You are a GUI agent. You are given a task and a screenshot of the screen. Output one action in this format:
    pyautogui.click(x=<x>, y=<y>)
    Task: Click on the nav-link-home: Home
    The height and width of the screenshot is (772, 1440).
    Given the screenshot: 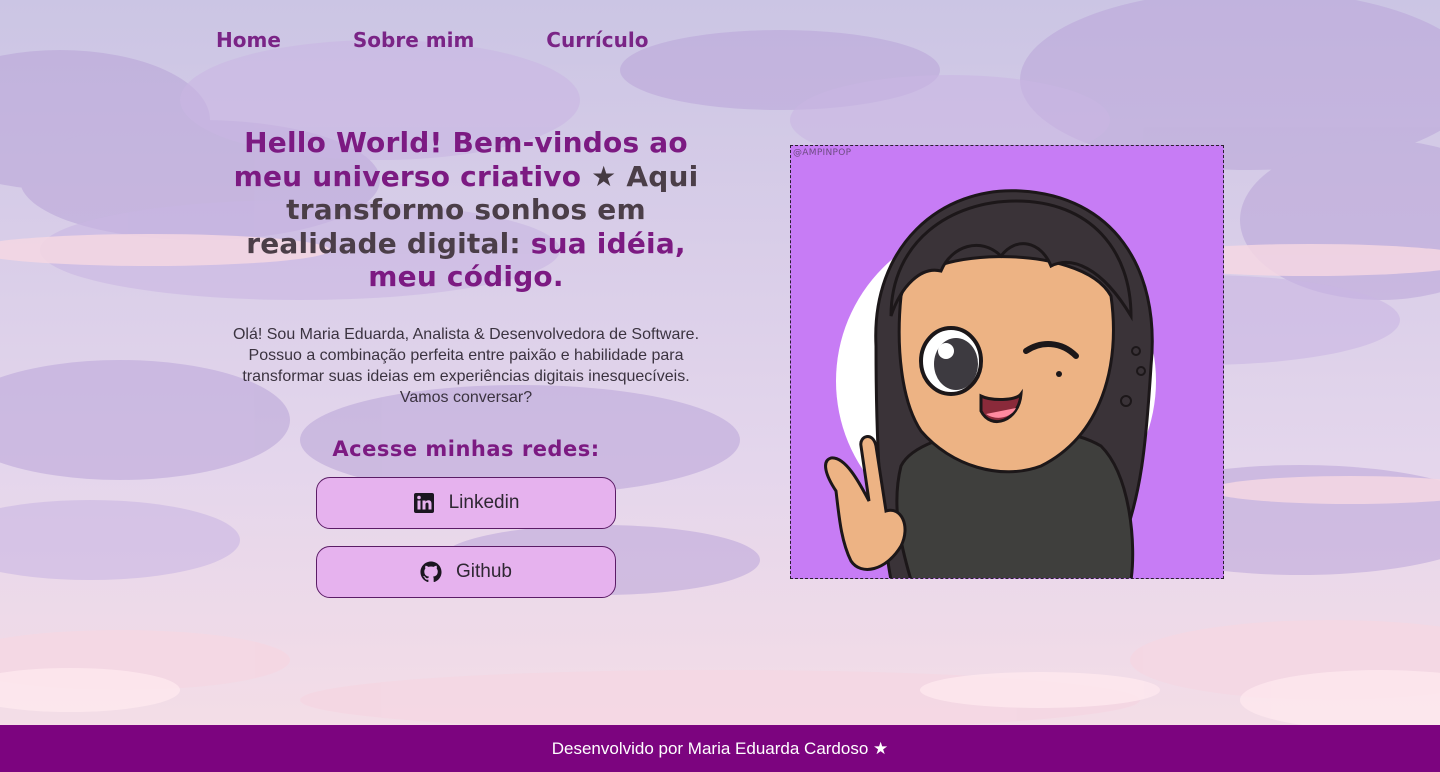 What is the action you would take?
    pyautogui.click(x=248, y=40)
    